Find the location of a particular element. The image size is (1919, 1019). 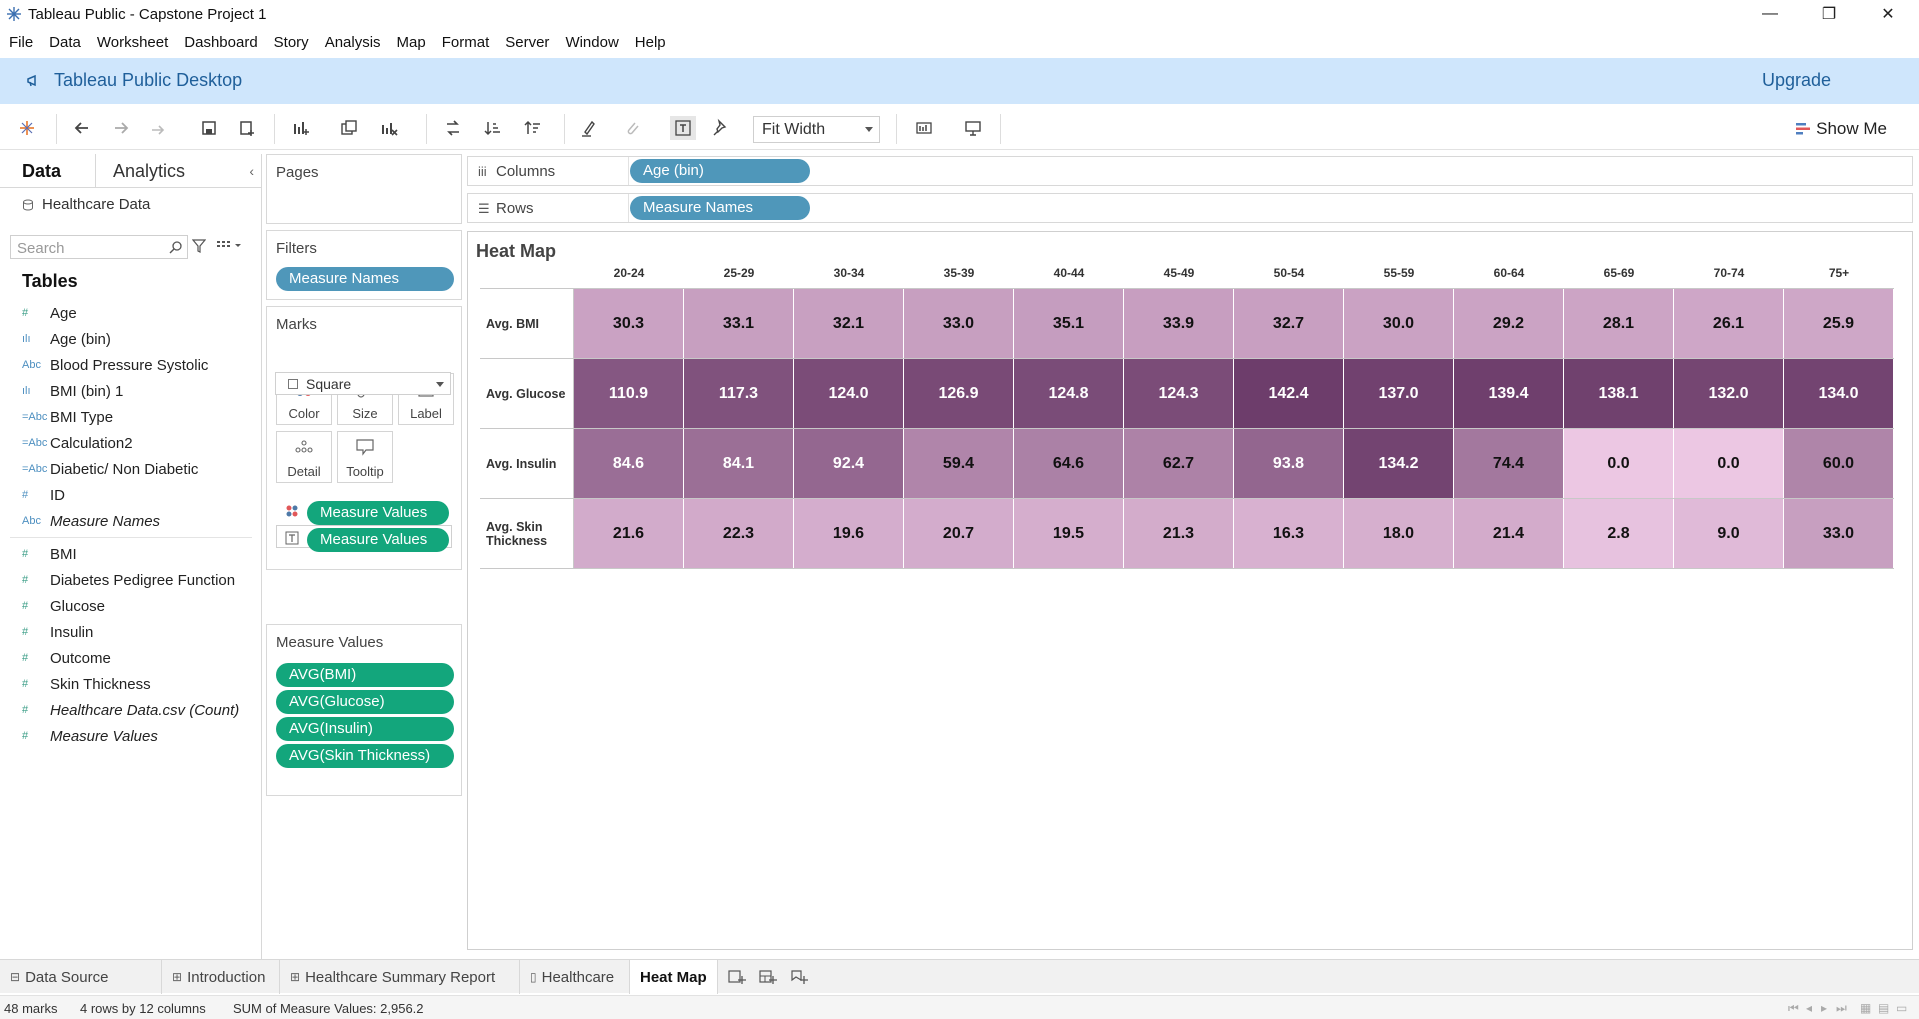

filters-card: Filters Measure Names is located at coordinates (364, 265).